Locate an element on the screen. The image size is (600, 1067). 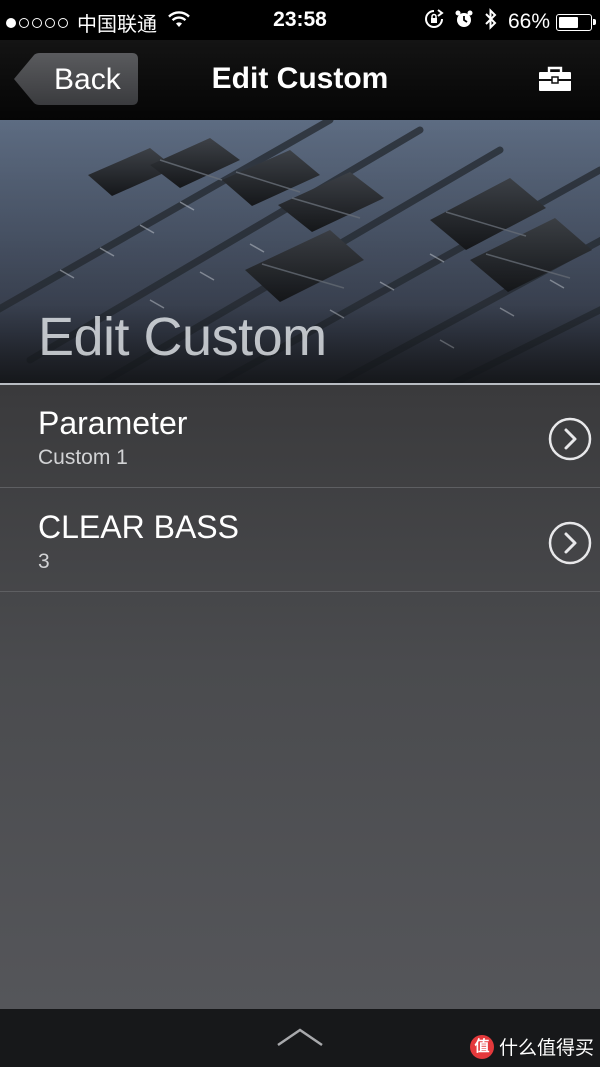
hero-title: Edit Custom is located at coordinates (182, 337).